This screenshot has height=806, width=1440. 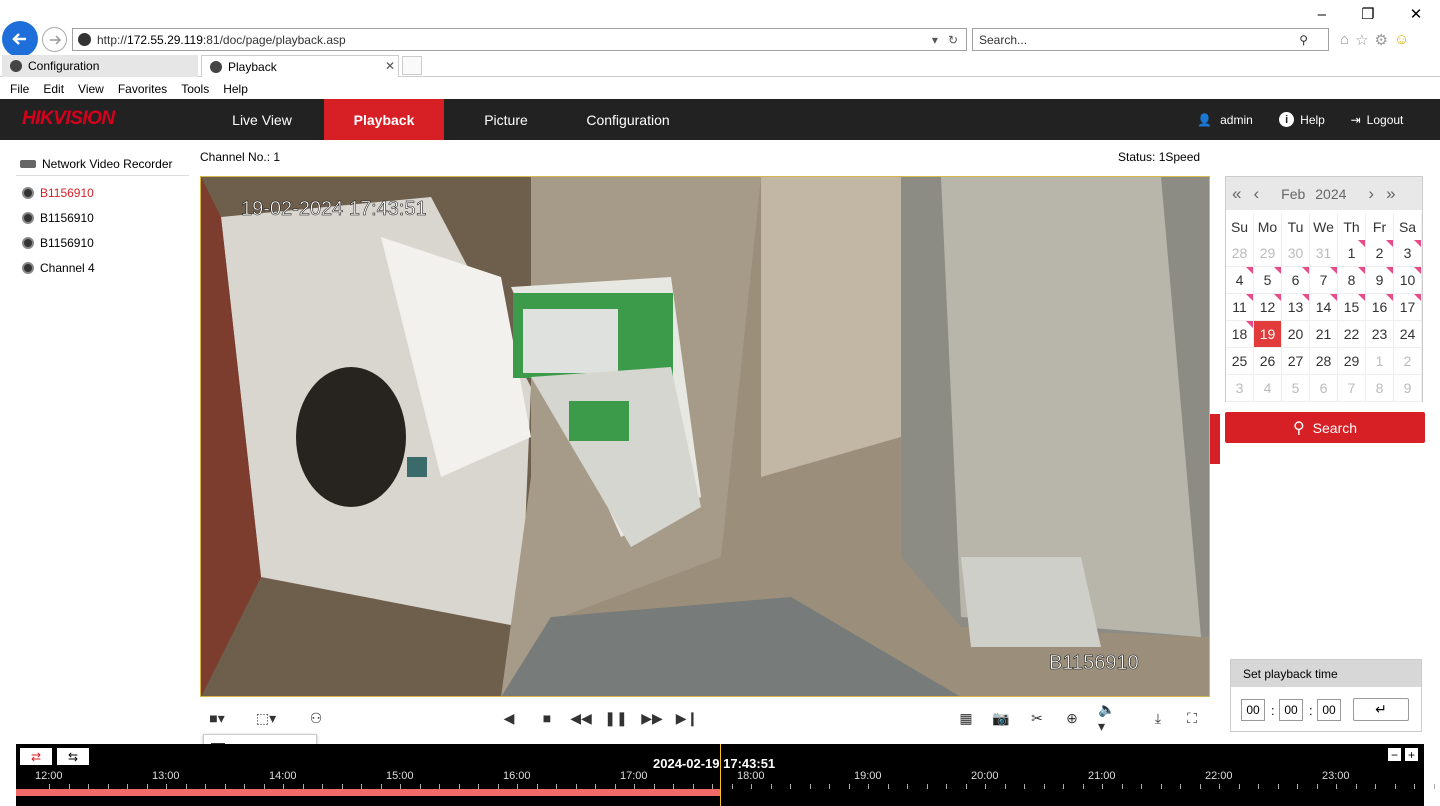 What do you see at coordinates (1371, 194) in the screenshot?
I see `next-month-icon: ›` at bounding box center [1371, 194].